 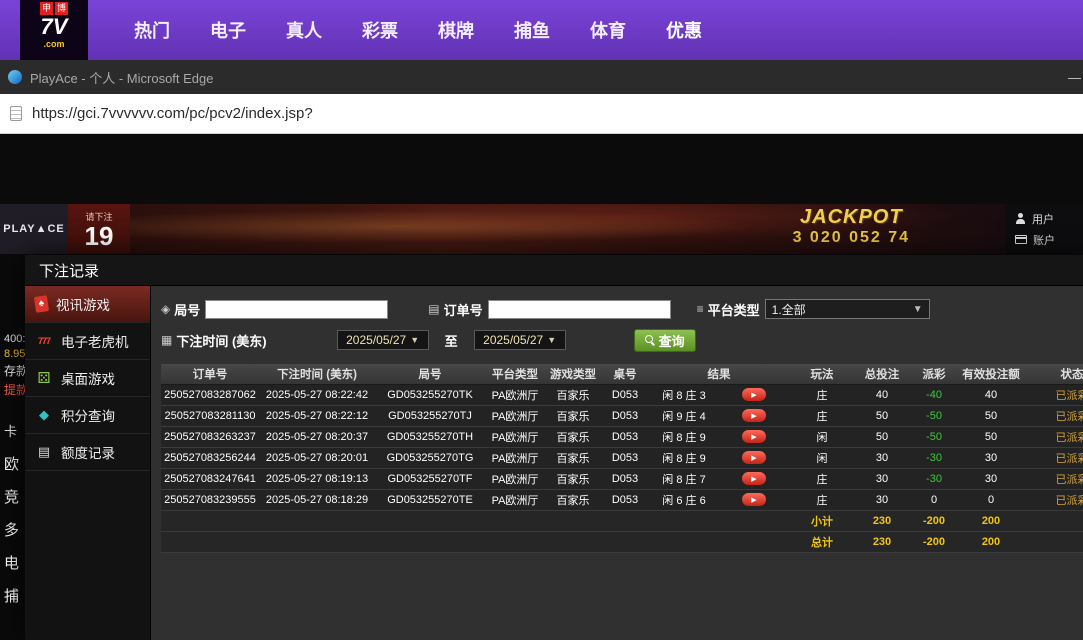 What do you see at coordinates (87, 452) in the screenshot?
I see `menu-item-quota-records: ▤ 额度记录` at bounding box center [87, 452].